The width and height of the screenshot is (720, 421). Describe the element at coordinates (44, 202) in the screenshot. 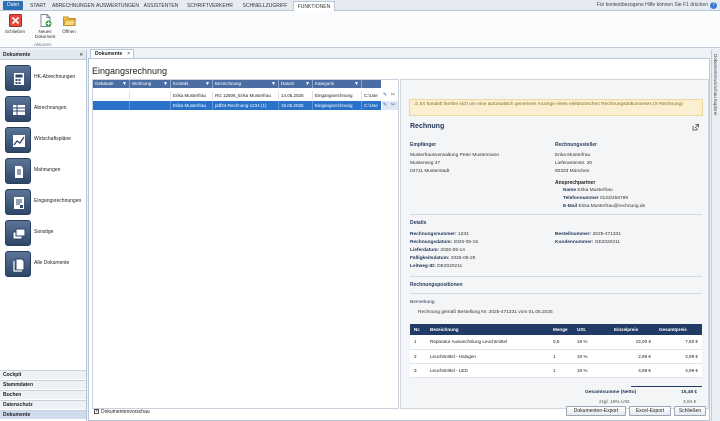

I see `sidebar-item-eingangsrechnungen: Eingangsrechnungen` at that location.